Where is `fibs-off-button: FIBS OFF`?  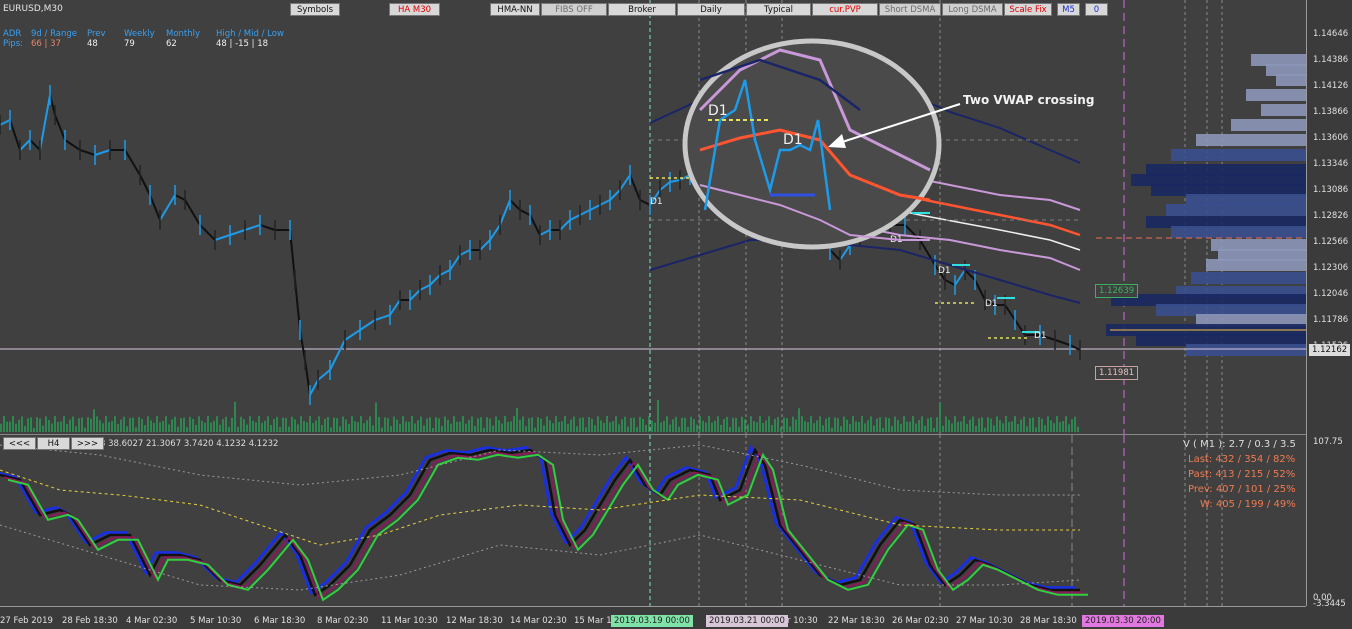 fibs-off-button: FIBS OFF is located at coordinates (574, 9).